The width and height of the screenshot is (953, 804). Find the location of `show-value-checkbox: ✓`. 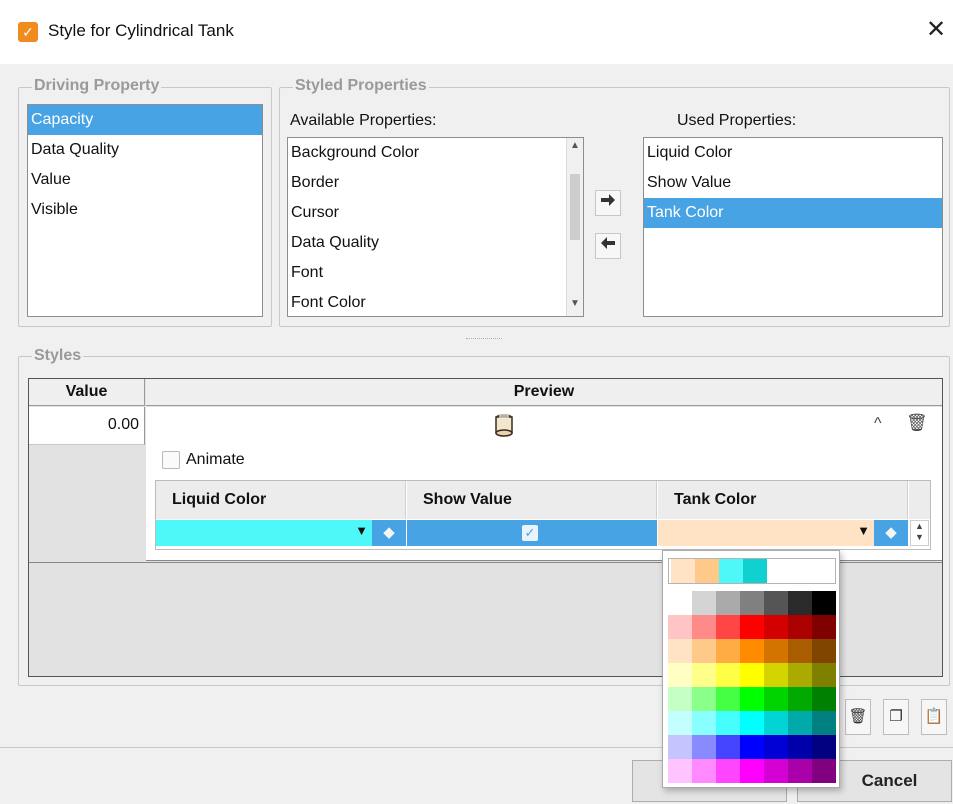

show-value-checkbox: ✓ is located at coordinates (530, 533).